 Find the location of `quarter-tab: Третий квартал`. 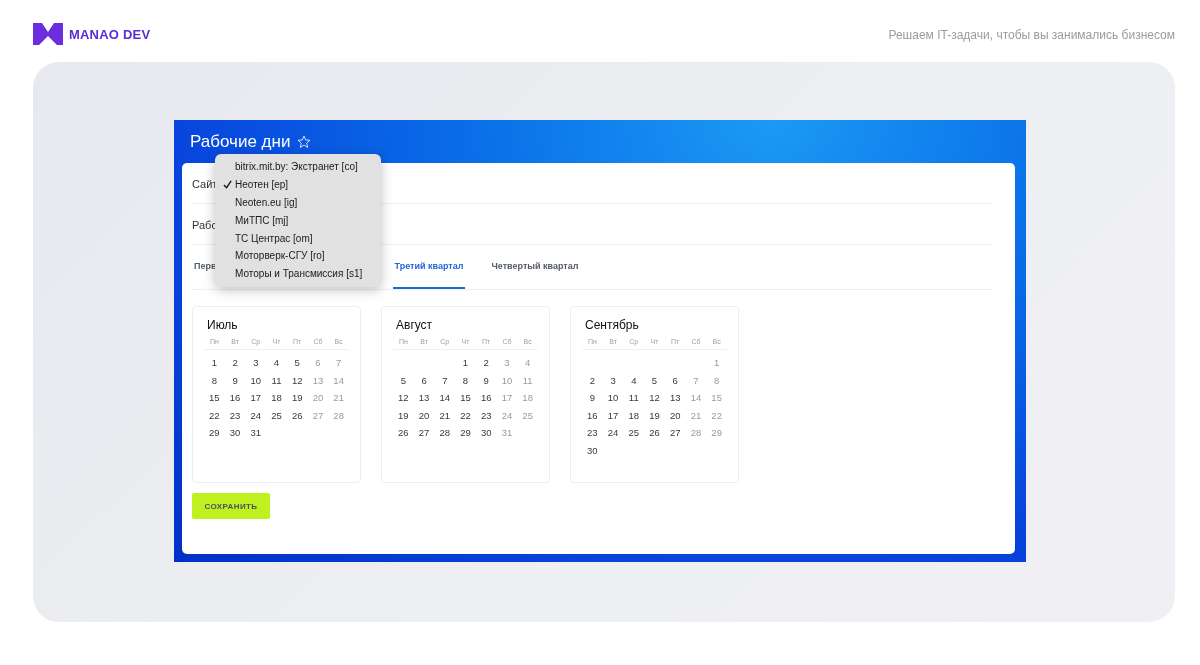

quarter-tab: Третий квартал is located at coordinates (429, 267).